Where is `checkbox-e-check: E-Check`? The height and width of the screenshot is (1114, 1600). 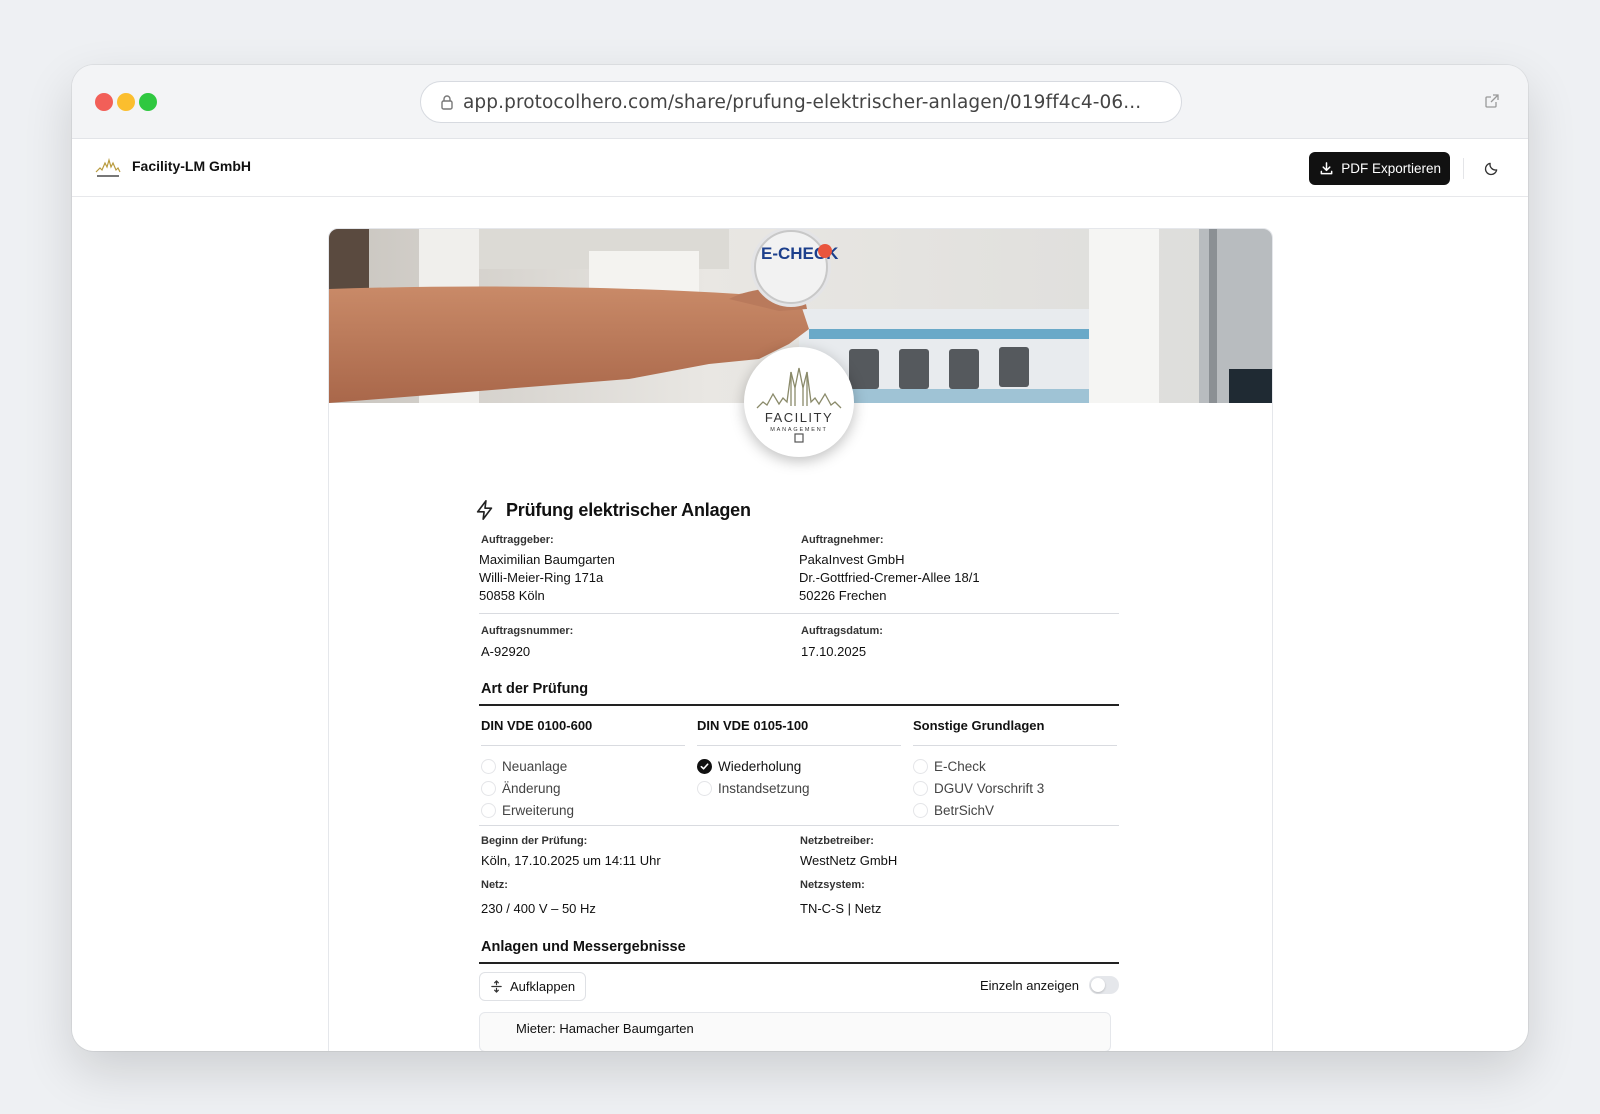 checkbox-e-check: E-Check is located at coordinates (1015, 766).